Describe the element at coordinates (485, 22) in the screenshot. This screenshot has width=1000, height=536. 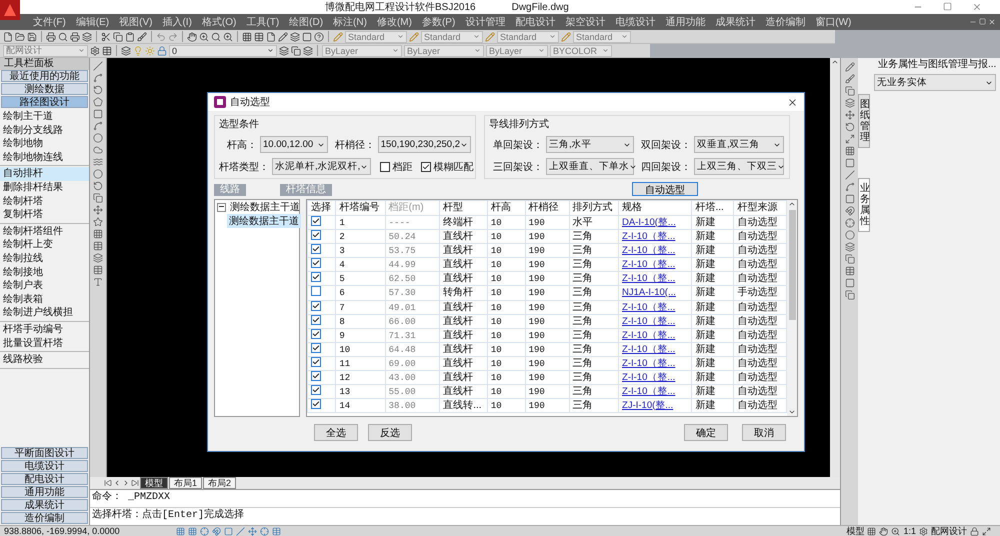
I see `menu-item: 设计管理` at that location.